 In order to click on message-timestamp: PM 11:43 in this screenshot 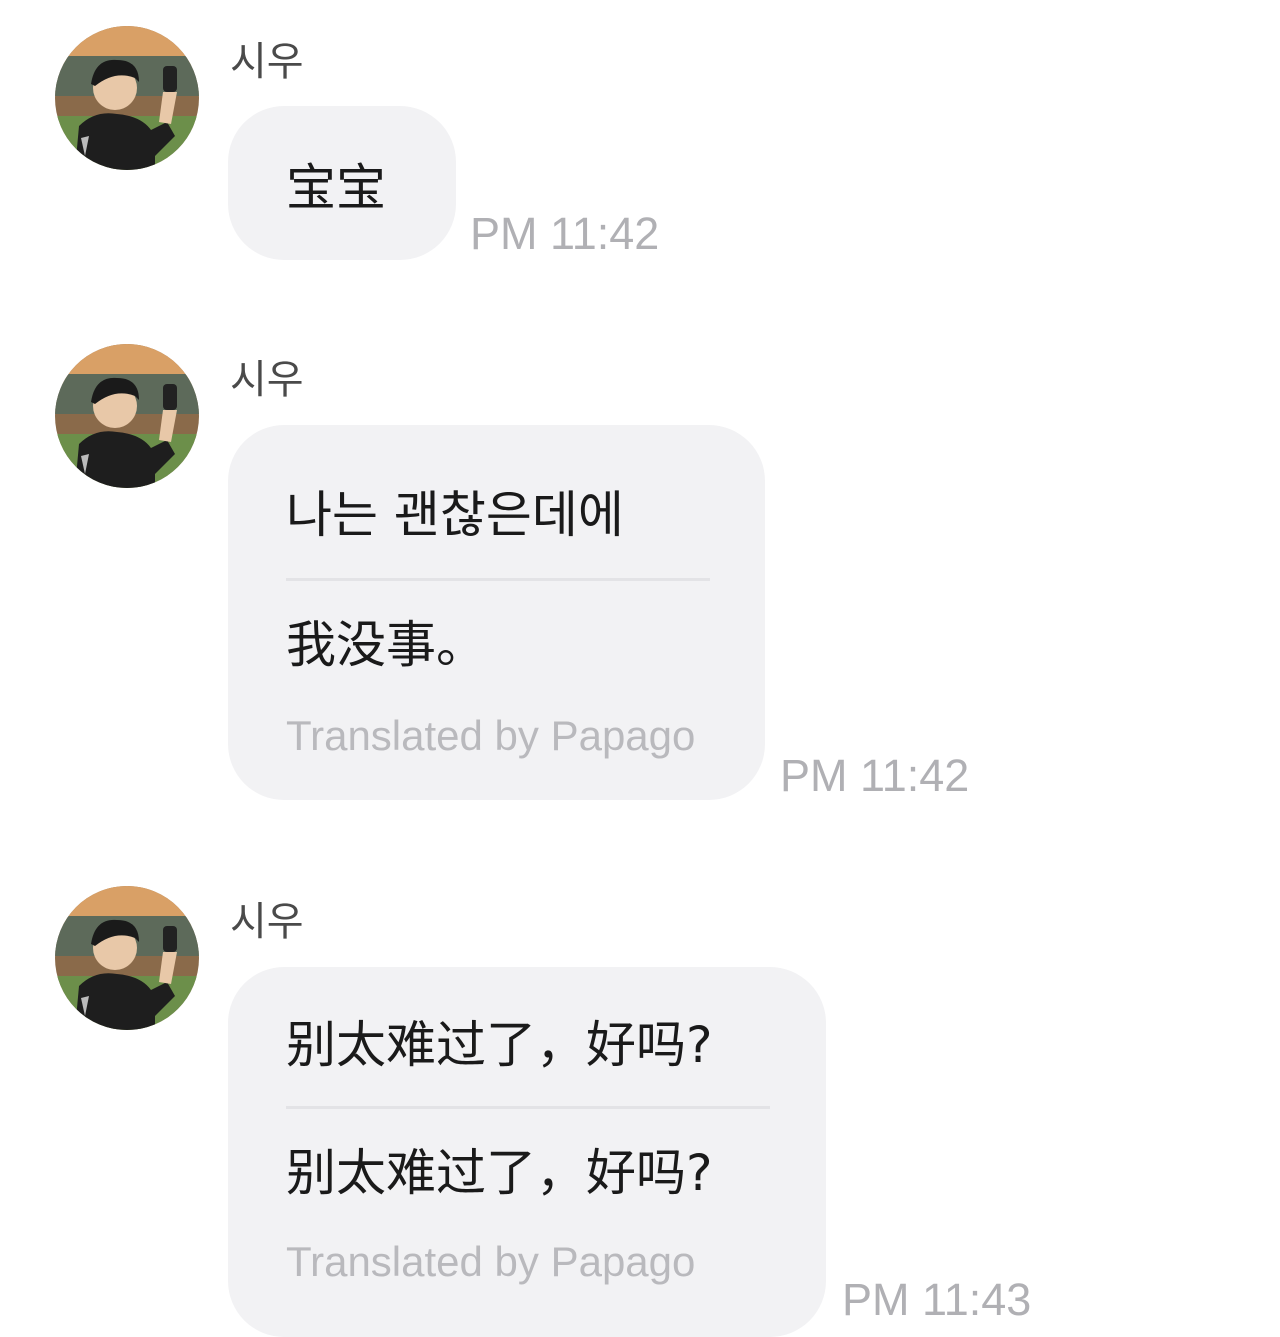, I will do `click(937, 1299)`.